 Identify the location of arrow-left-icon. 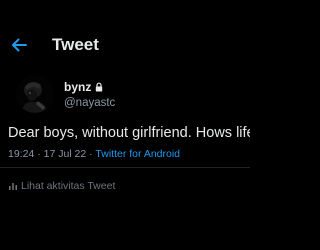
(19, 45).